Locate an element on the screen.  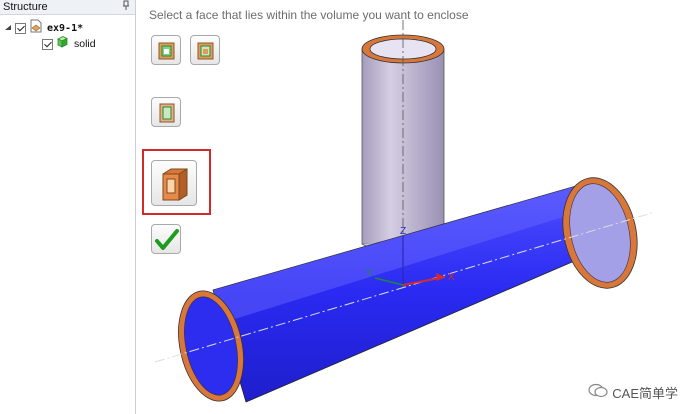
select-body-alt-tool-button is located at coordinates (205, 50).